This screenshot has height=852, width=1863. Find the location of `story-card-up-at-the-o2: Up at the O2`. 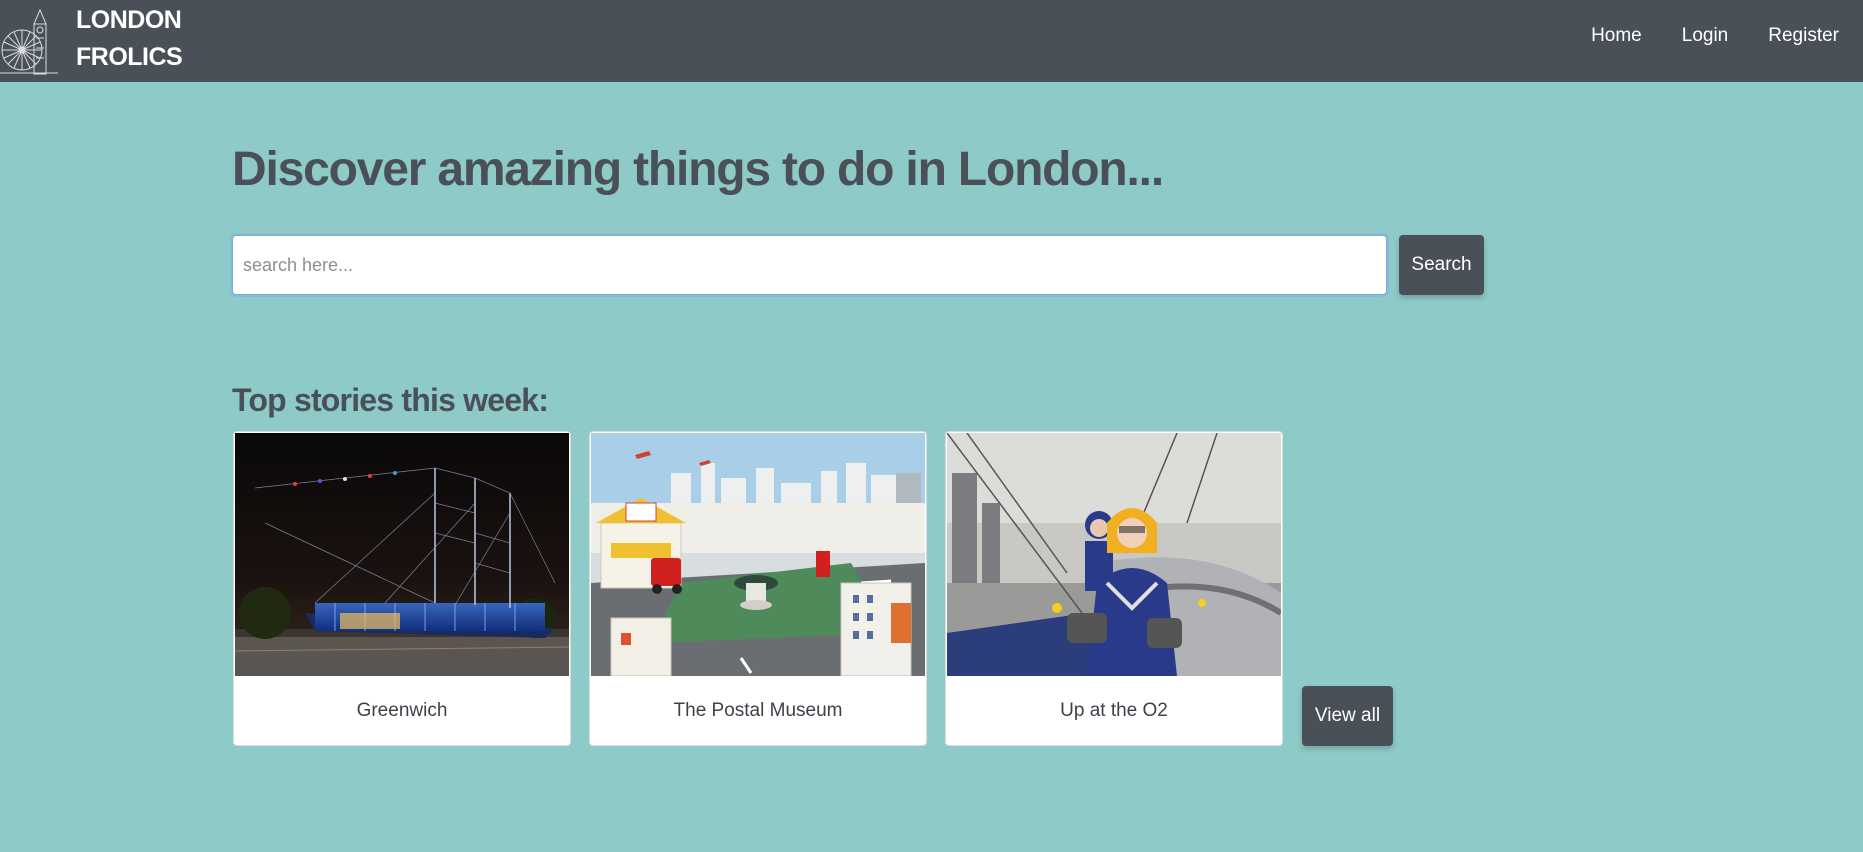

story-card-up-at-the-o2: Up at the O2 is located at coordinates (1114, 588).